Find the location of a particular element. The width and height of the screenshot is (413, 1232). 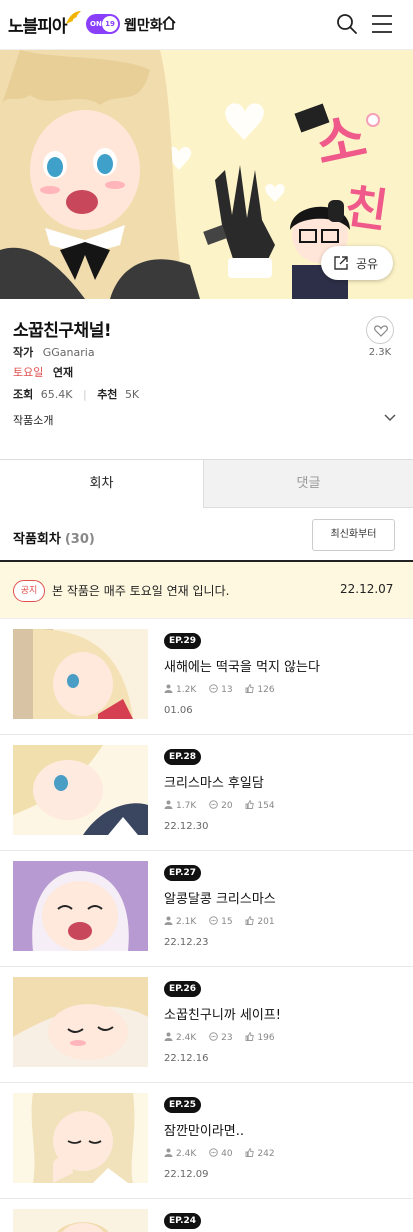

episode-comments: 13 is located at coordinates (227, 690).